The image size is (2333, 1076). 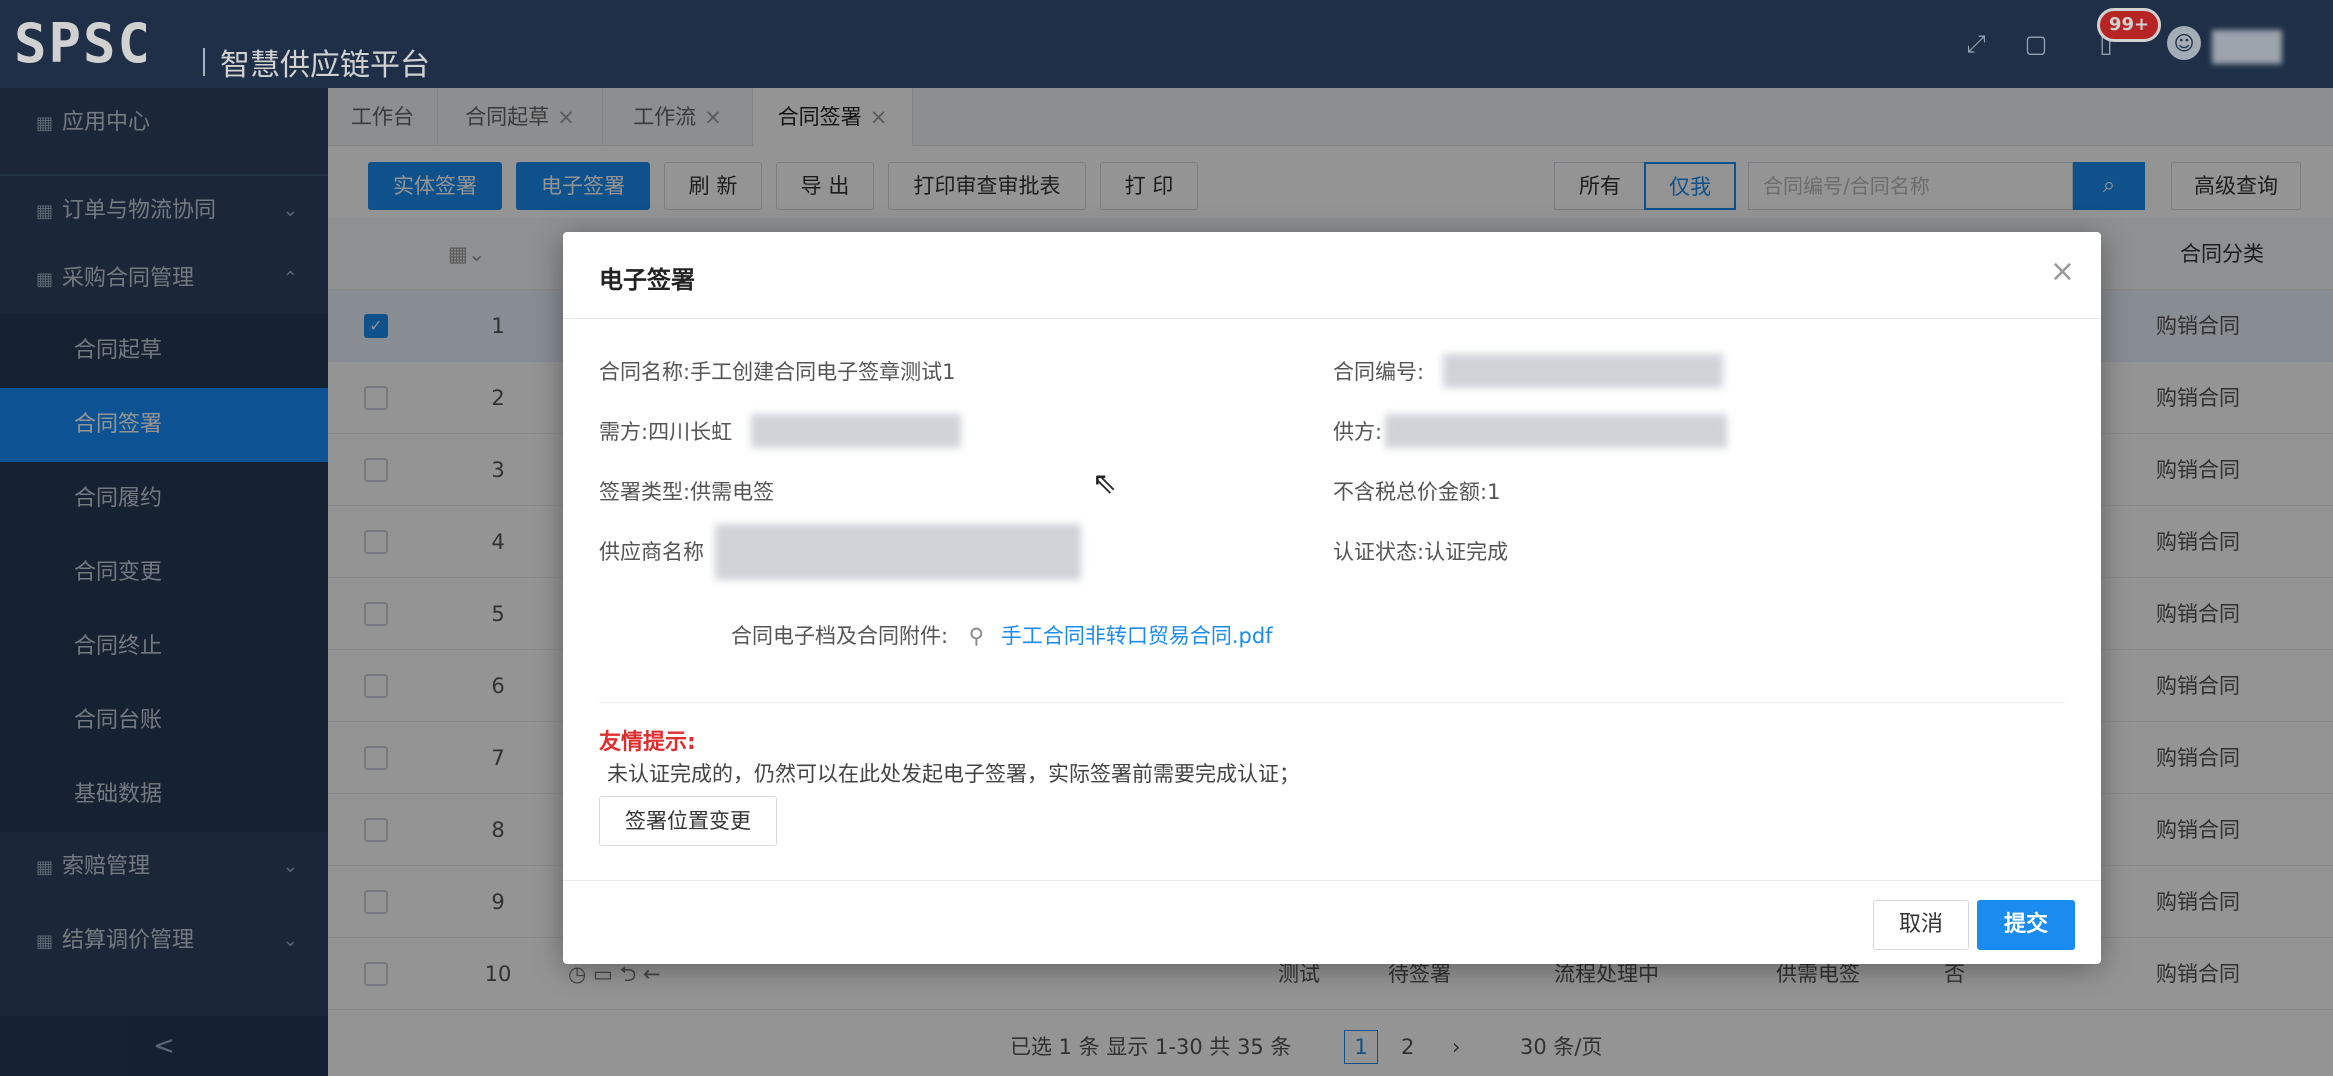 I want to click on contract-name-field: 合同名称:手工创建合同电子签章测试1, so click(x=777, y=372).